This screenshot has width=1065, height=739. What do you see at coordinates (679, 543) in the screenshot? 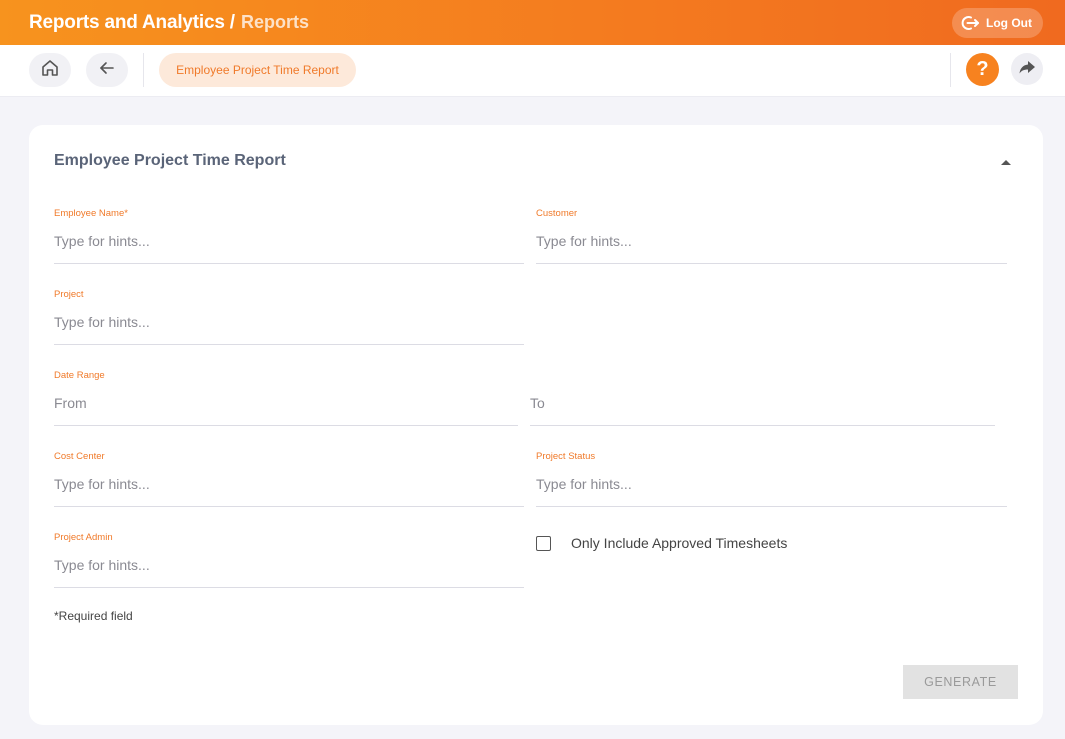
I see `approved-timesheets-label: Only Include Approved Timesheets` at bounding box center [679, 543].